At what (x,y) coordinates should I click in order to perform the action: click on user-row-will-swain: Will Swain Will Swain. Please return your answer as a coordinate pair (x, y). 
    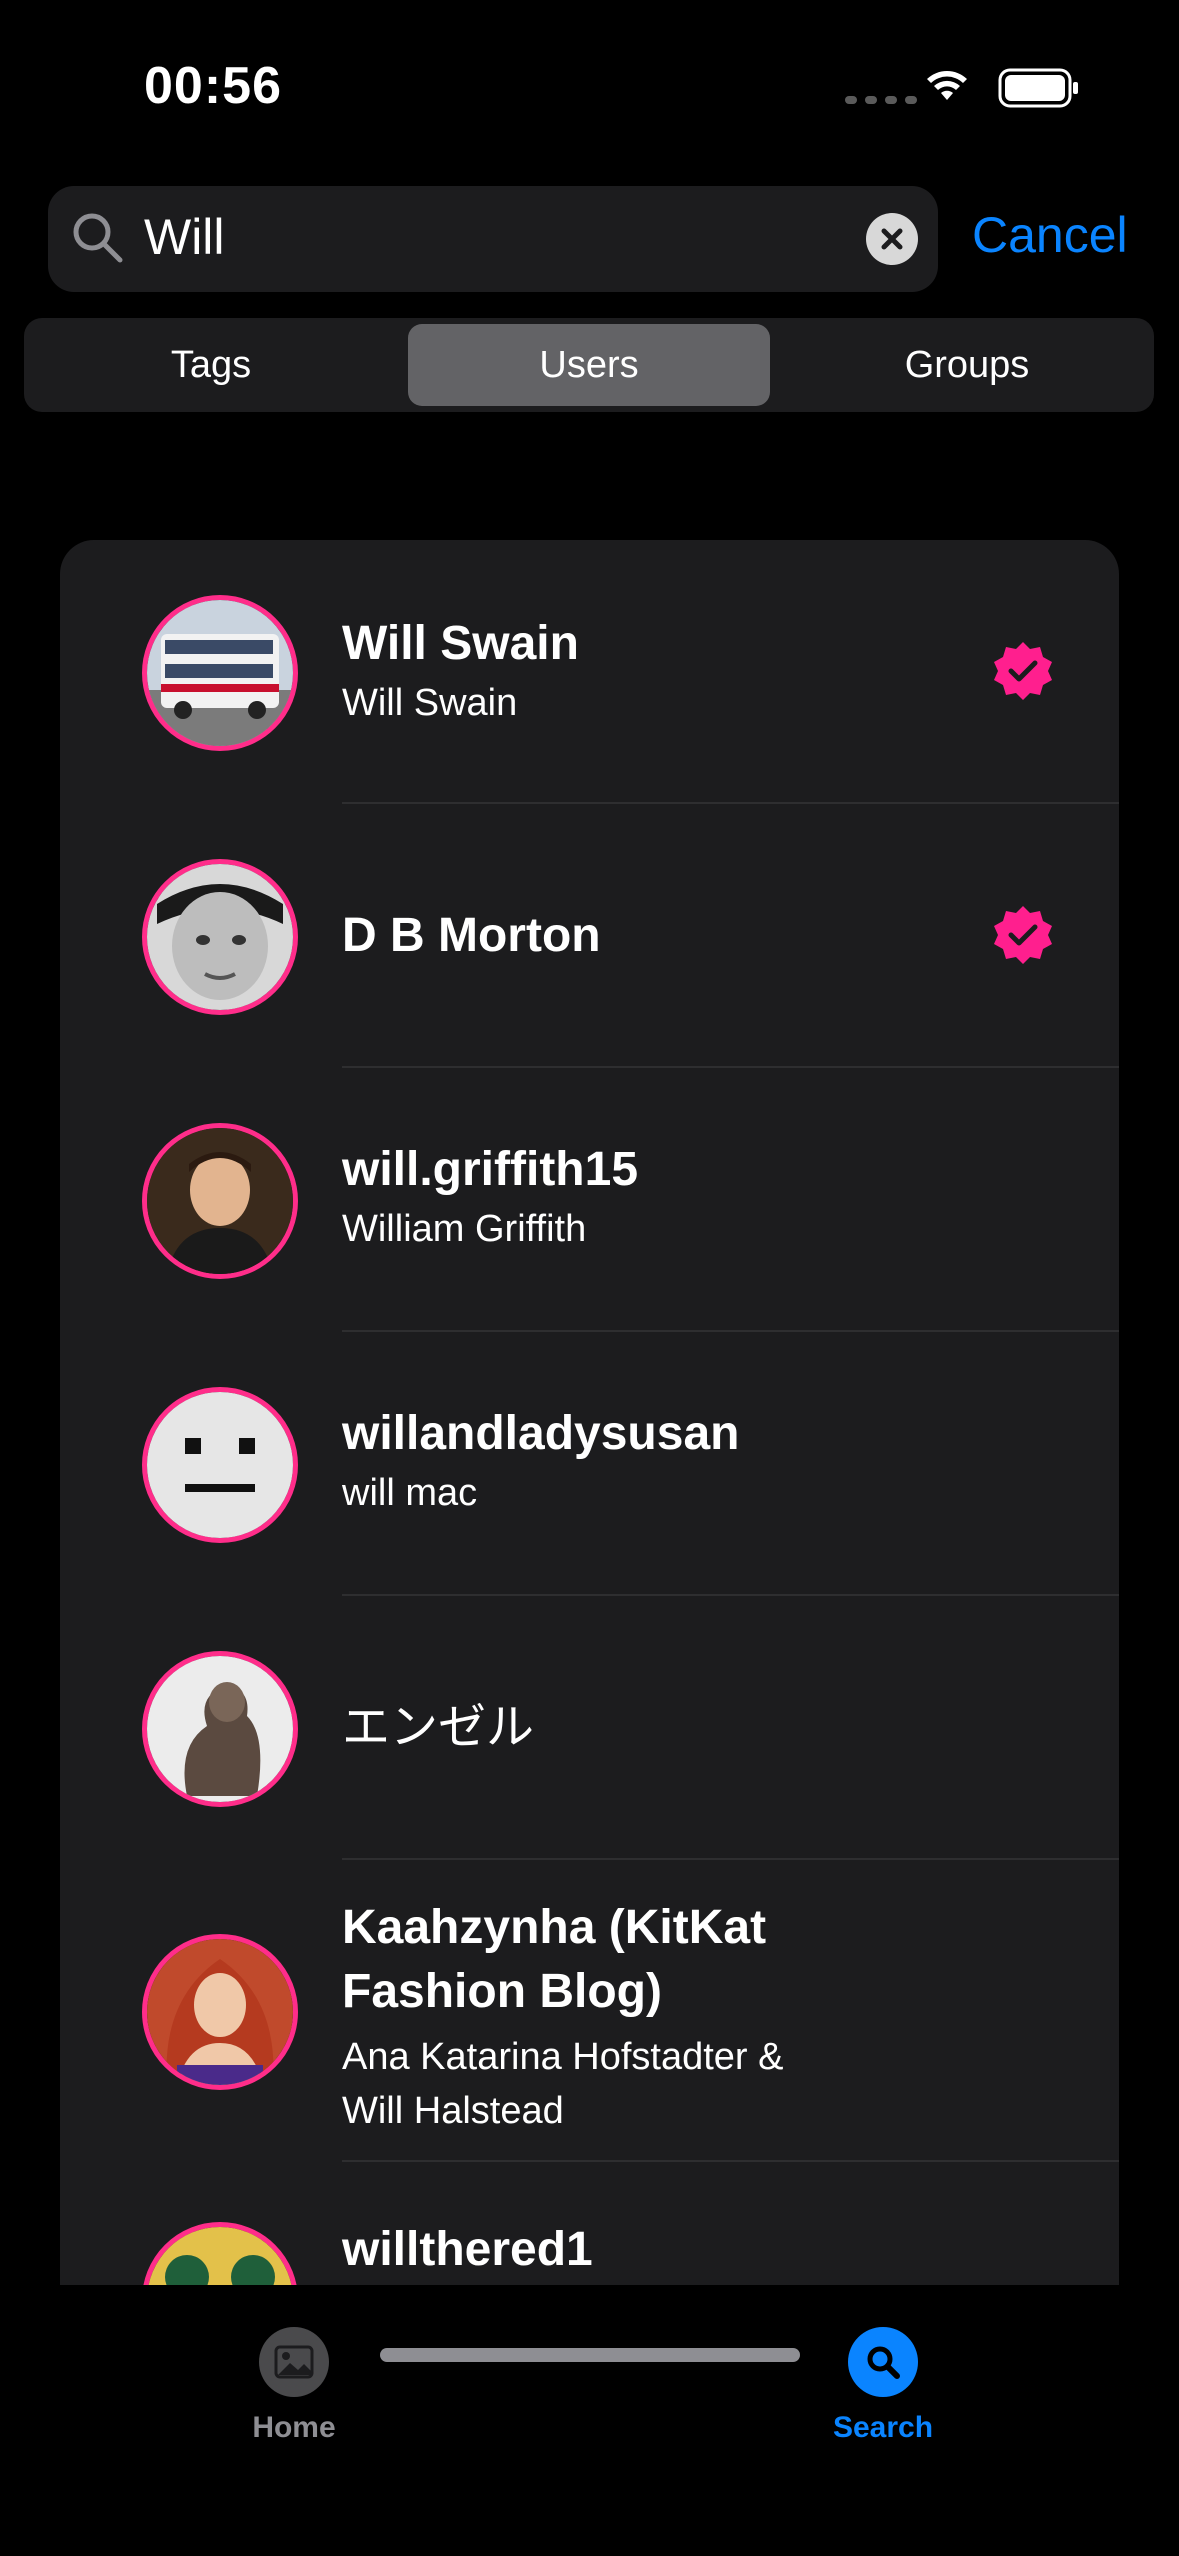
    Looking at the image, I should click on (589, 672).